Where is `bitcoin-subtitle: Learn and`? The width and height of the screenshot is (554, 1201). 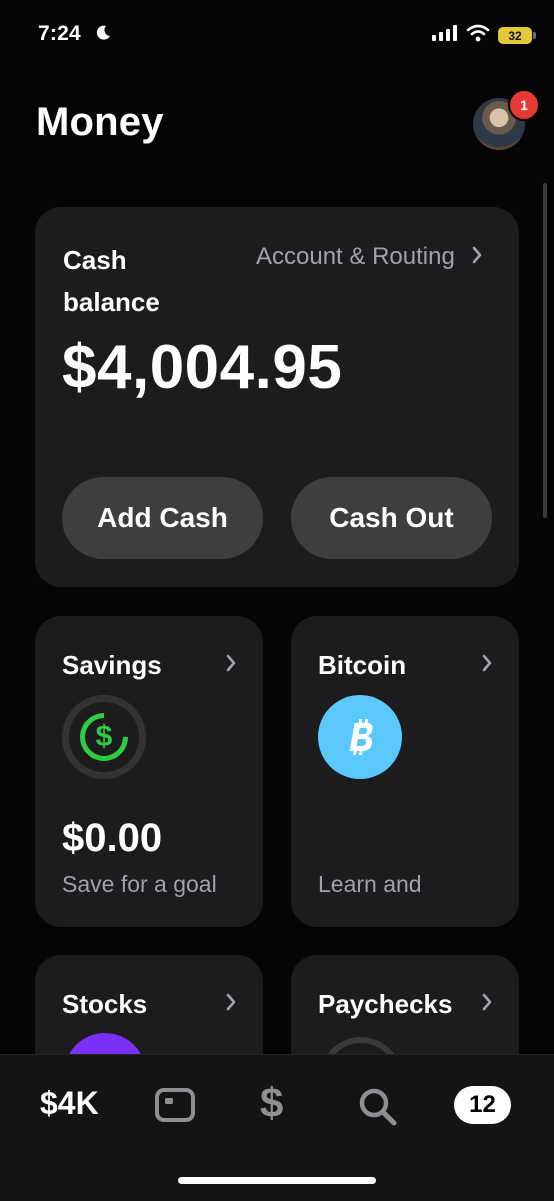 bitcoin-subtitle: Learn and is located at coordinates (370, 884).